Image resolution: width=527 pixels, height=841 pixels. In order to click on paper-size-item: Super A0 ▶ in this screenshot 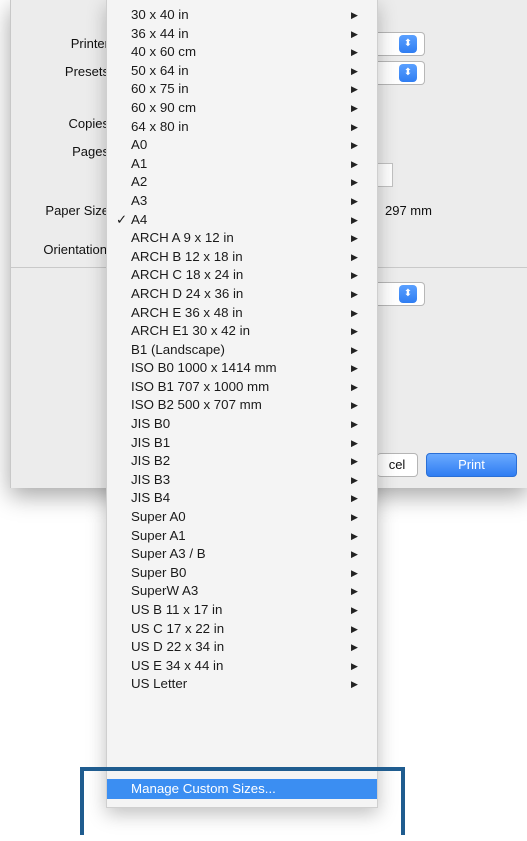, I will do `click(242, 517)`.